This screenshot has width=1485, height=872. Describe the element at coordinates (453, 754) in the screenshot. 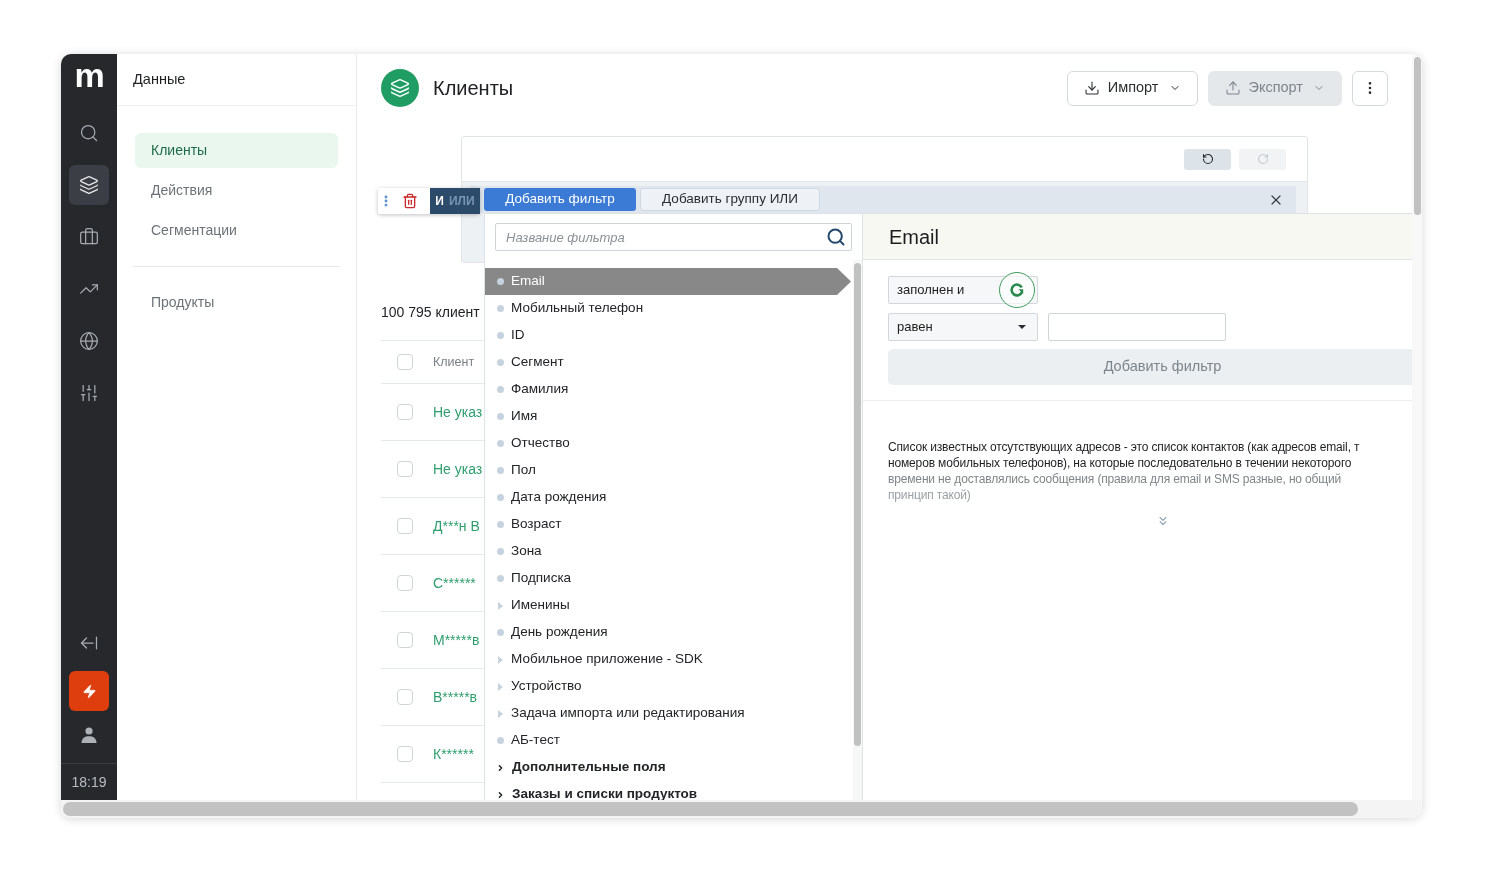

I see `client-name-link: К******` at that location.